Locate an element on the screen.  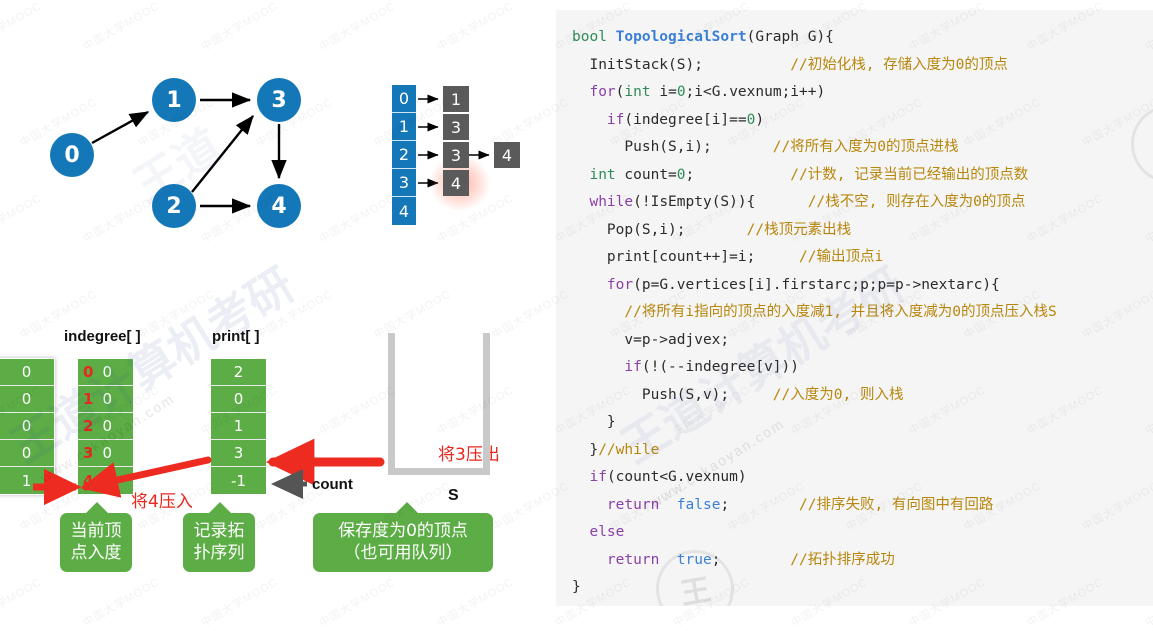
code-line: Push(S,i); //将所有入度为0的顶点进栈 is located at coordinates (814, 148).